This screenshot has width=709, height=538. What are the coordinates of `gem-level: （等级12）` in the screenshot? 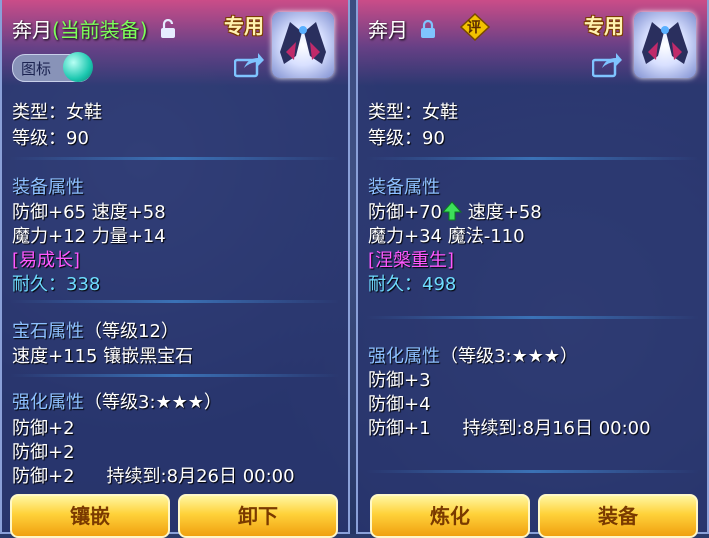 It's located at (131, 331).